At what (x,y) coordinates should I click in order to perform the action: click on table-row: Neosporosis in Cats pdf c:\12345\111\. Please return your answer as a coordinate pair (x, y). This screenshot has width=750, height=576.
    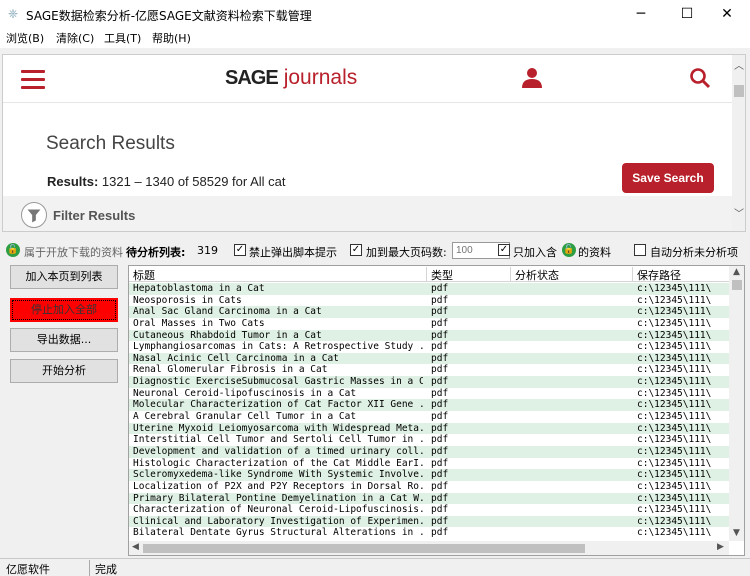
    Looking at the image, I should click on (429, 301).